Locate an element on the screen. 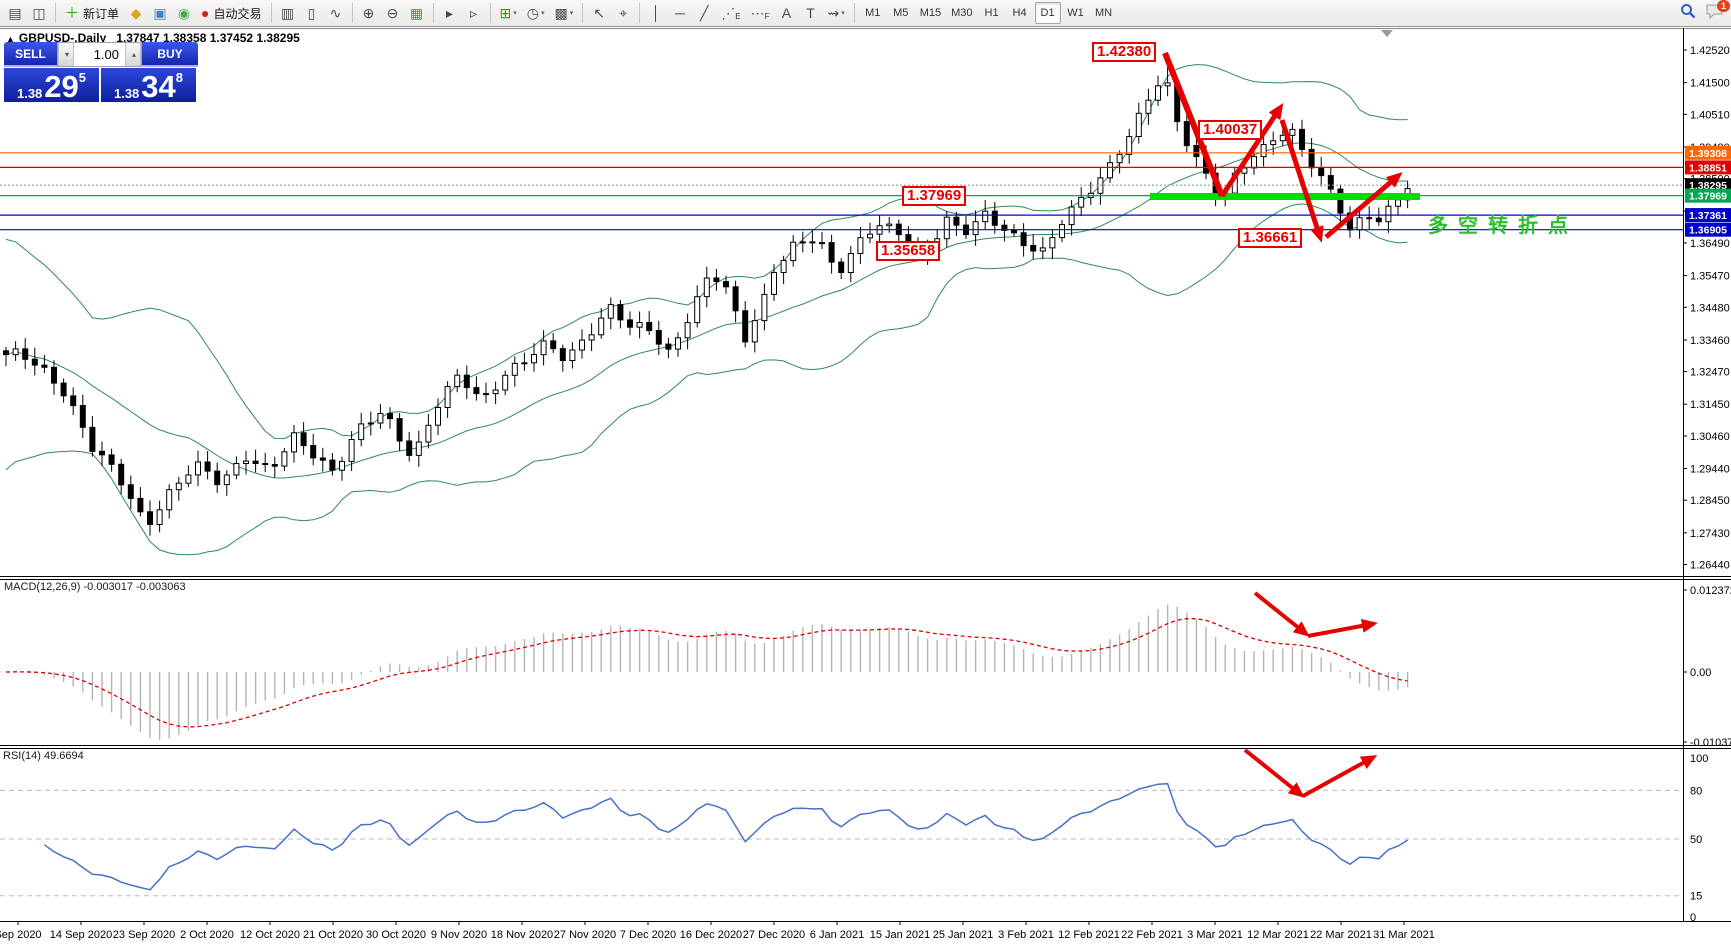  timeframe-h4: H4 is located at coordinates (1020, 13).